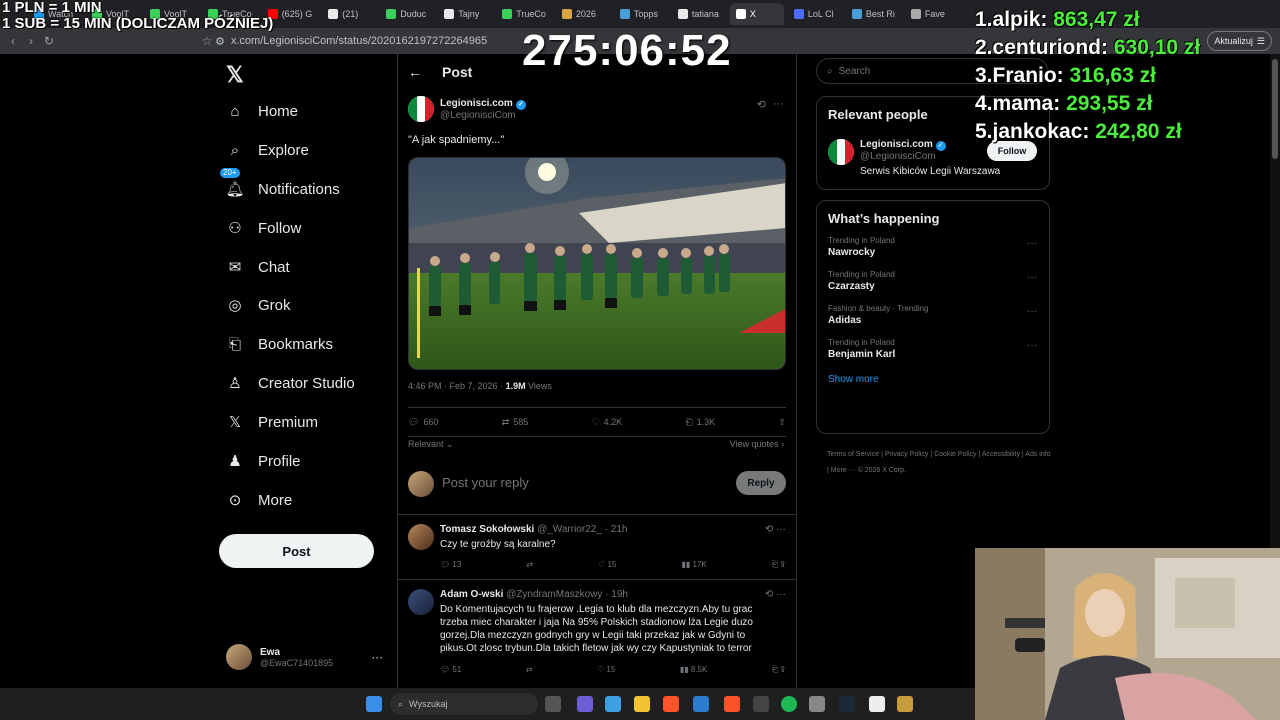 This screenshot has width=1280, height=720. Describe the element at coordinates (290, 383) in the screenshot. I see `nav-creator-studio: ♙ Creator Studio` at that location.